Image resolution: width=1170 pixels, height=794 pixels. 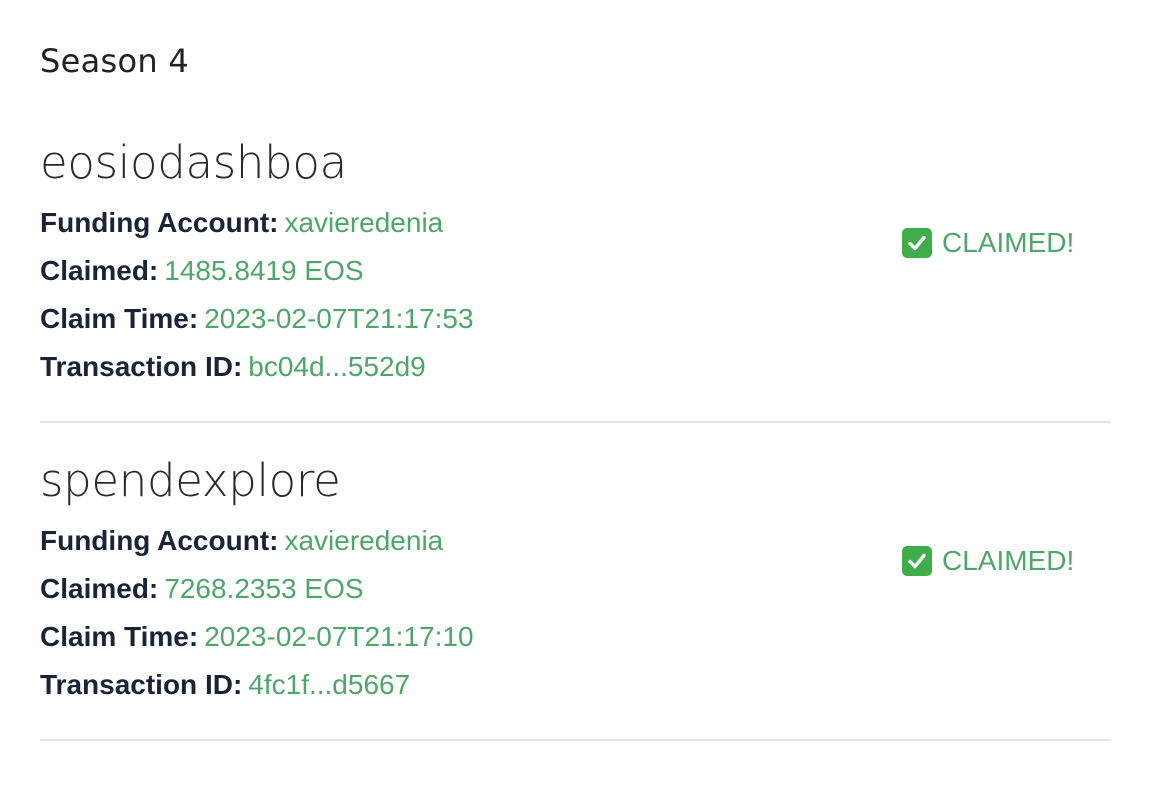 What do you see at coordinates (193, 162) in the screenshot?
I see `account-name: eosiodashboa` at bounding box center [193, 162].